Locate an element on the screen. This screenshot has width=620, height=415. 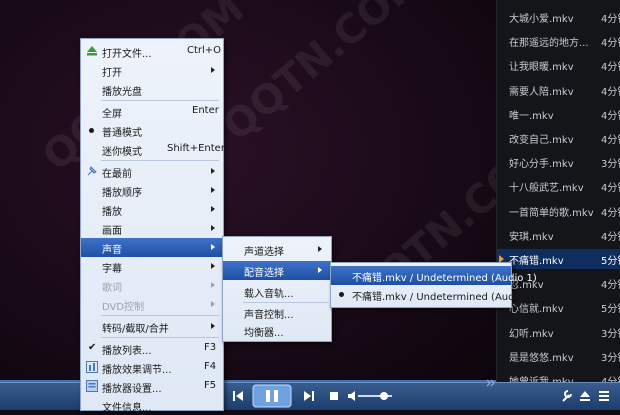
menu-item-effects: 播放效果调节... F4 is located at coordinates (152, 367).